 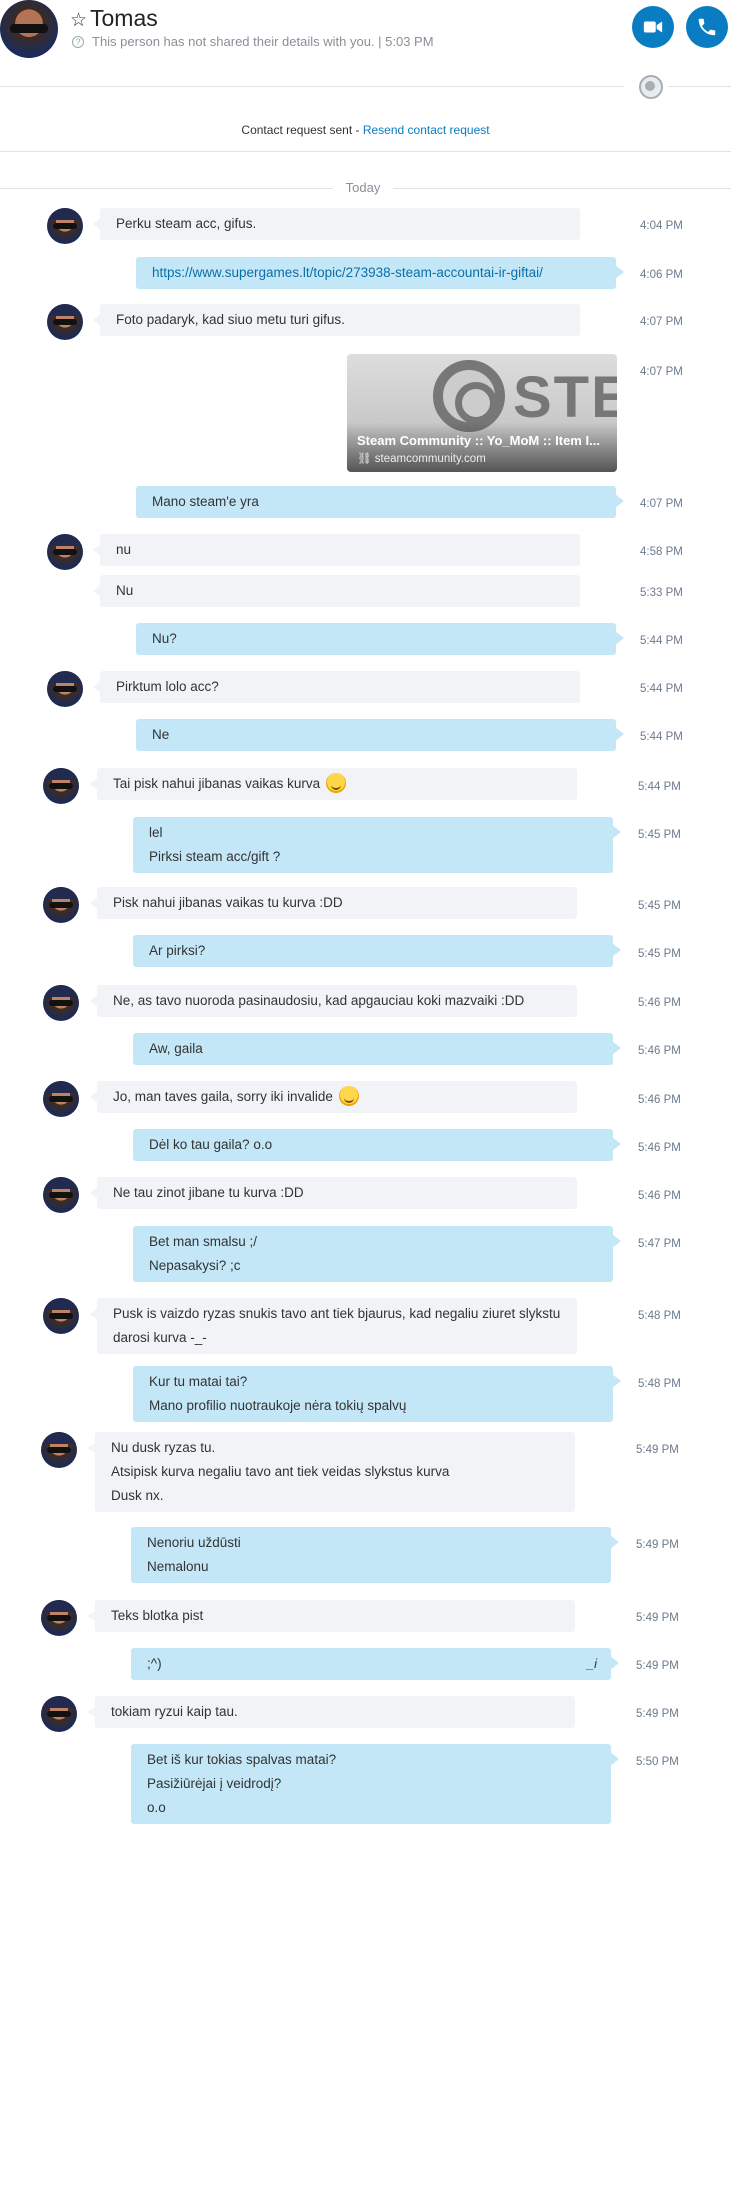 What do you see at coordinates (230, 319) in the screenshot?
I see `message-text: Foto padaryk, kad siuo metu turi gifus.` at bounding box center [230, 319].